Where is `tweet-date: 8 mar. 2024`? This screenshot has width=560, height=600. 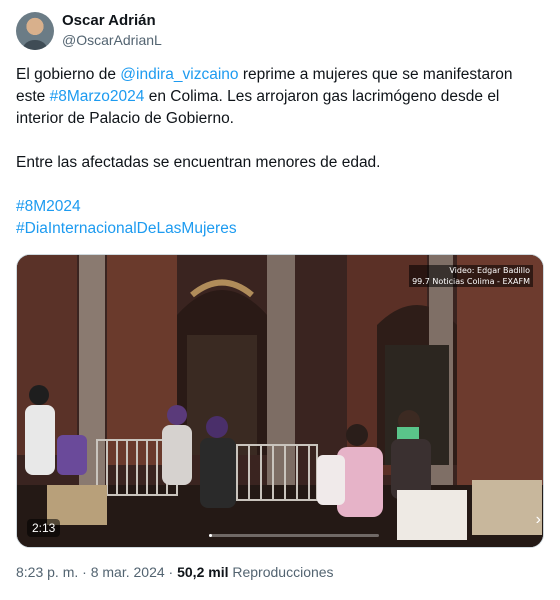 tweet-date: 8 mar. 2024 is located at coordinates (128, 572).